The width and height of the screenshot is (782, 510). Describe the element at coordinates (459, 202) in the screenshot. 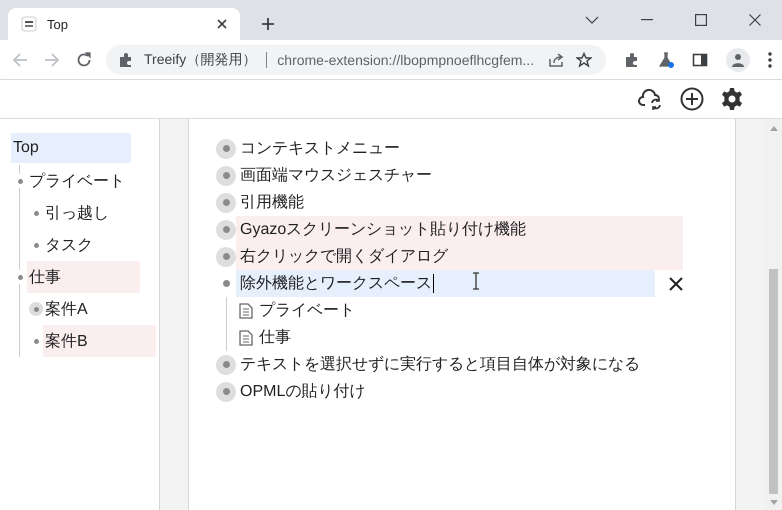

I see `item-text: 引用機能` at that location.